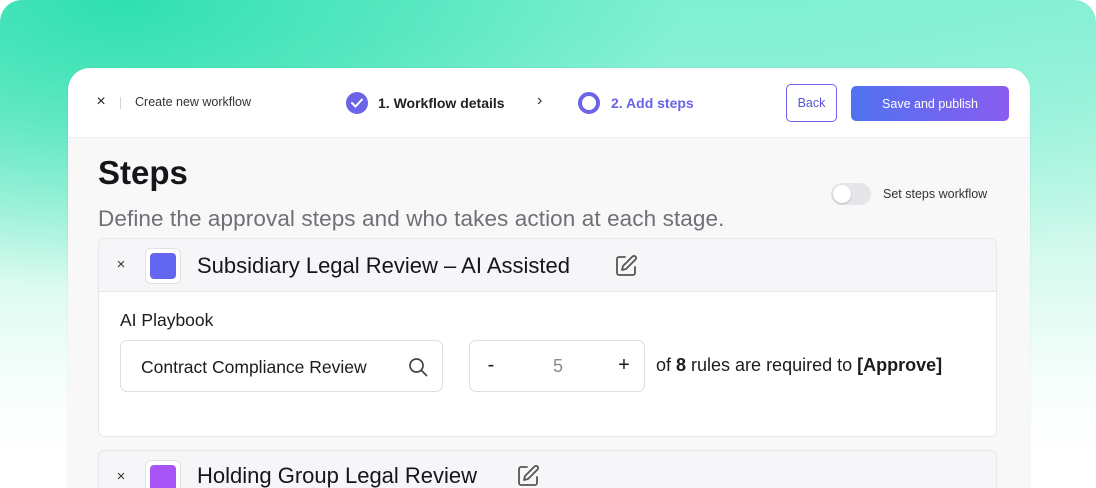 The image size is (1096, 488). I want to click on increment-button: +, so click(624, 366).